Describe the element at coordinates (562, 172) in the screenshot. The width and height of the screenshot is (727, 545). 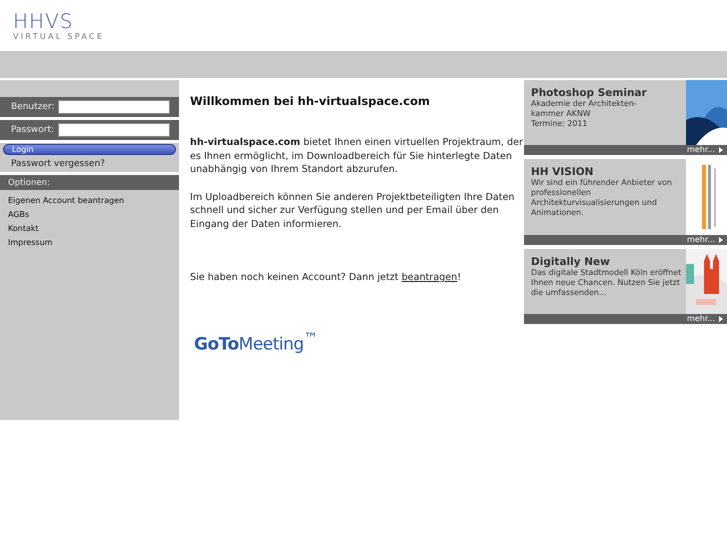
I see `news-title: HH VISION` at that location.